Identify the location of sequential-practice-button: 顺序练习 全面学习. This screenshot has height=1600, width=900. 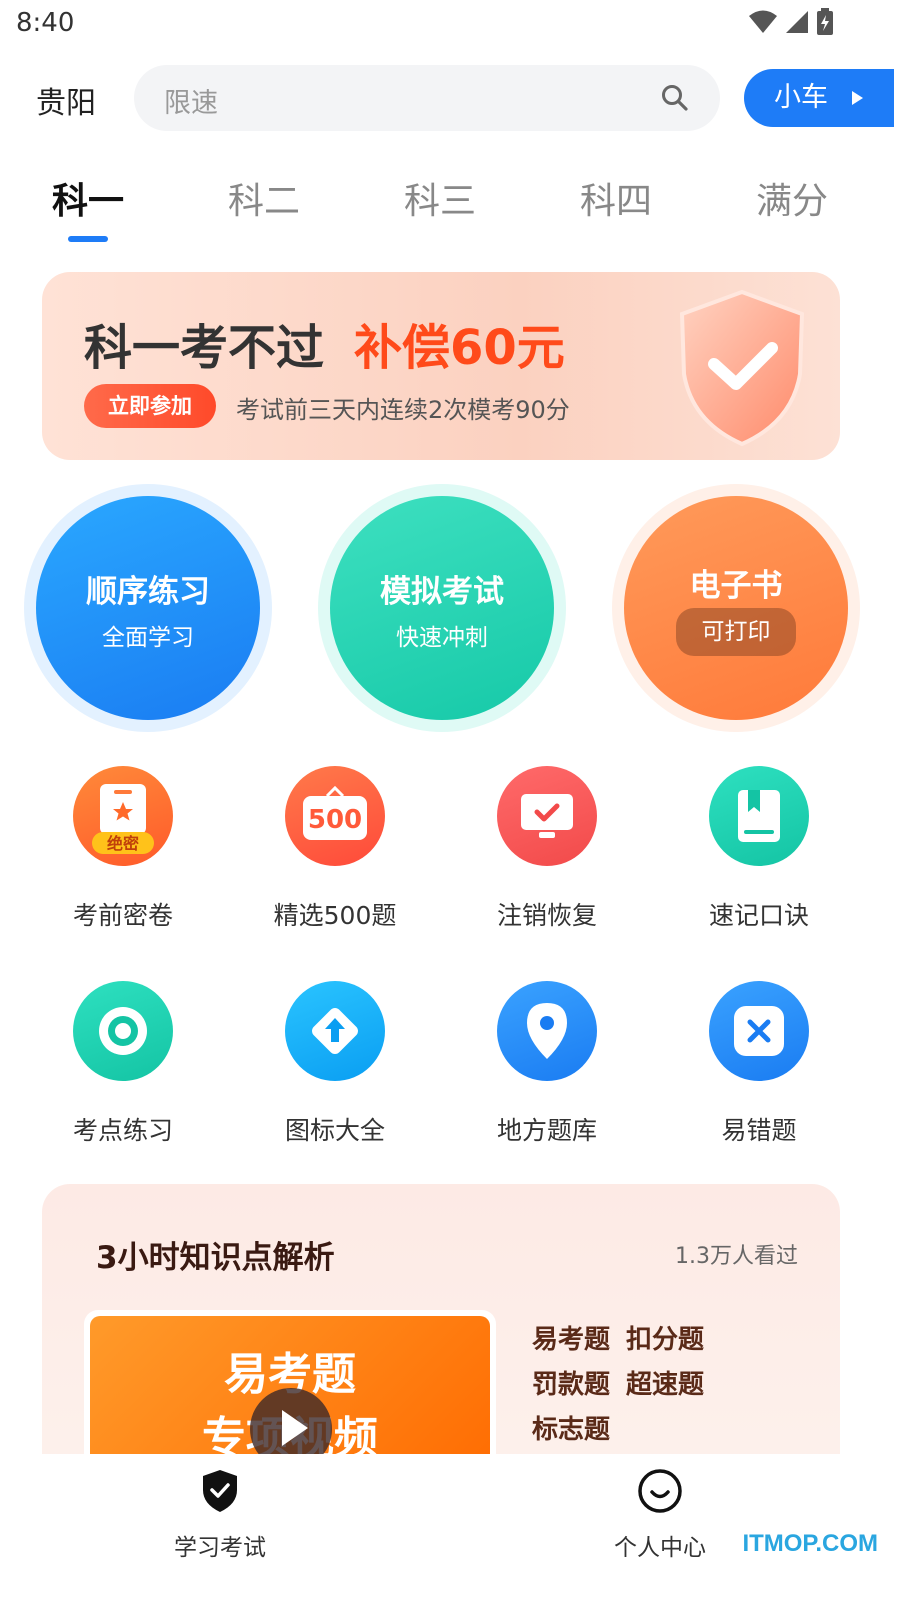
(148, 608).